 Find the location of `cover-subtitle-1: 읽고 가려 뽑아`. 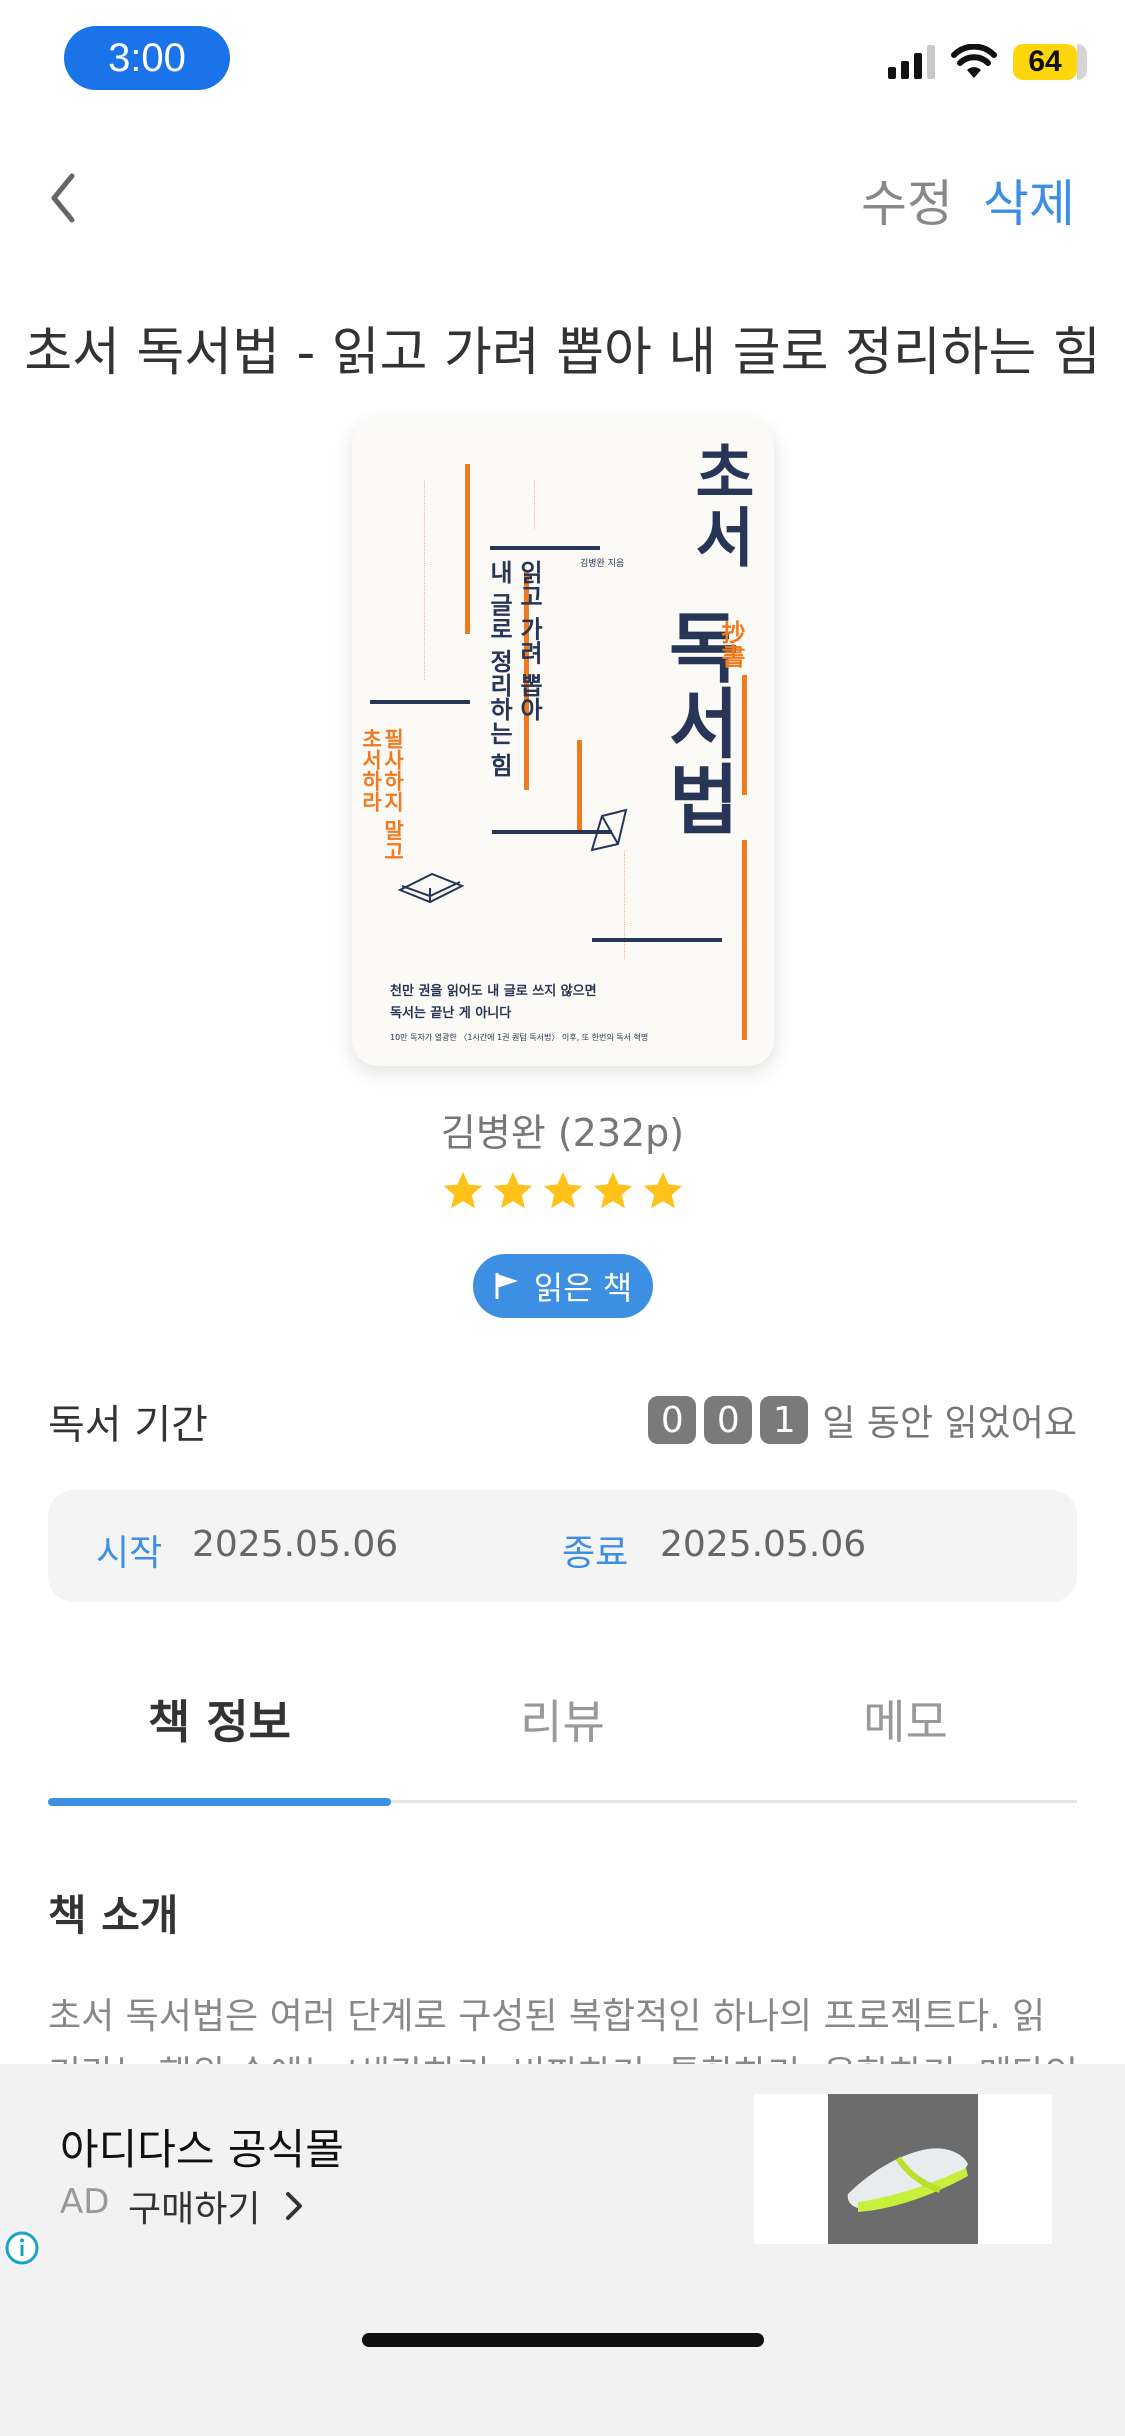

cover-subtitle-1: 읽고 가려 뽑아 is located at coordinates (529, 640).